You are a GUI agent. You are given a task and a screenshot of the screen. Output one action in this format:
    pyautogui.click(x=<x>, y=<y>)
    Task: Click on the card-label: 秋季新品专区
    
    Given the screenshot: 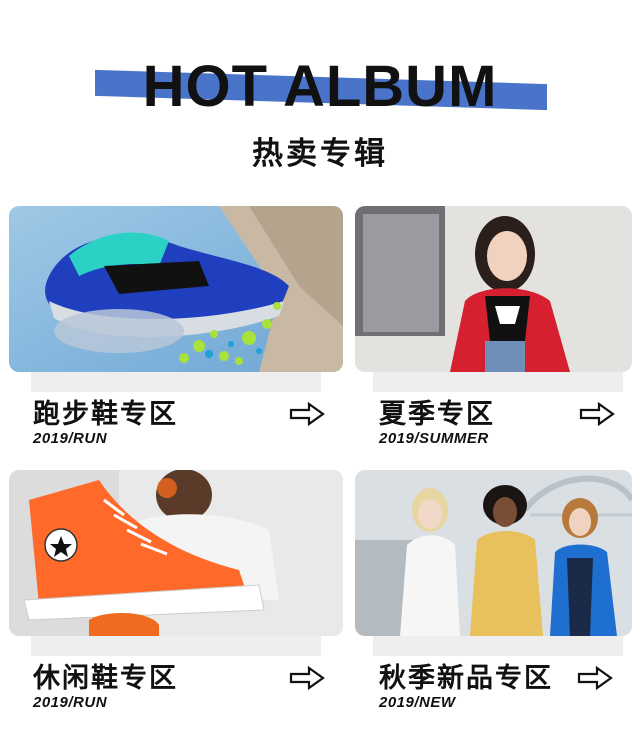 What is the action you would take?
    pyautogui.click(x=466, y=675)
    